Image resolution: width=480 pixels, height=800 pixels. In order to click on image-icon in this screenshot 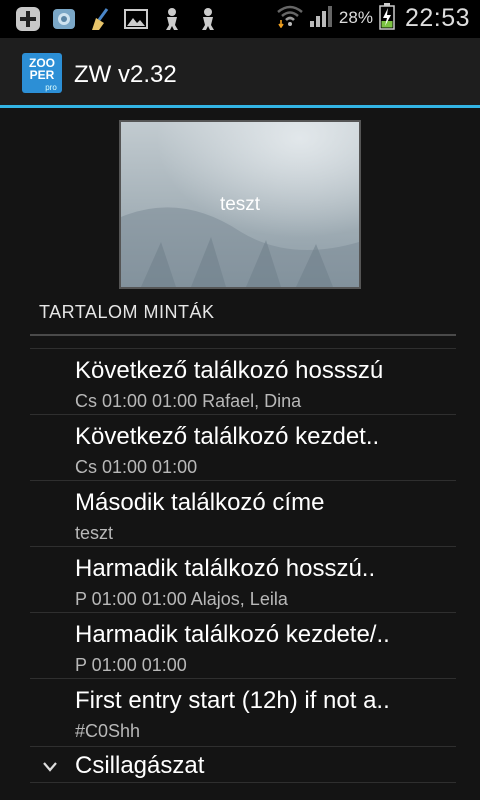, I will do `click(136, 19)`.